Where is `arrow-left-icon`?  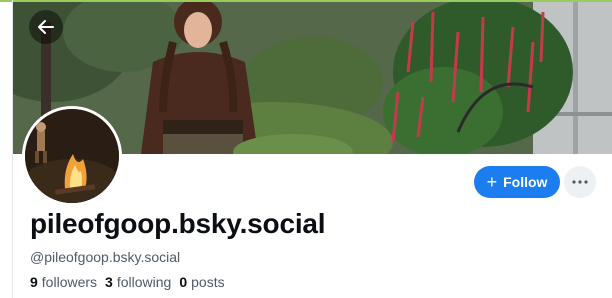
arrow-left-icon is located at coordinates (46, 27).